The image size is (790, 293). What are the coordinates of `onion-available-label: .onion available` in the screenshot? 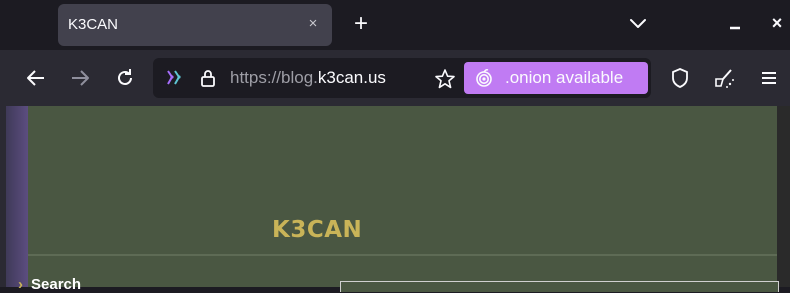 It's located at (564, 77).